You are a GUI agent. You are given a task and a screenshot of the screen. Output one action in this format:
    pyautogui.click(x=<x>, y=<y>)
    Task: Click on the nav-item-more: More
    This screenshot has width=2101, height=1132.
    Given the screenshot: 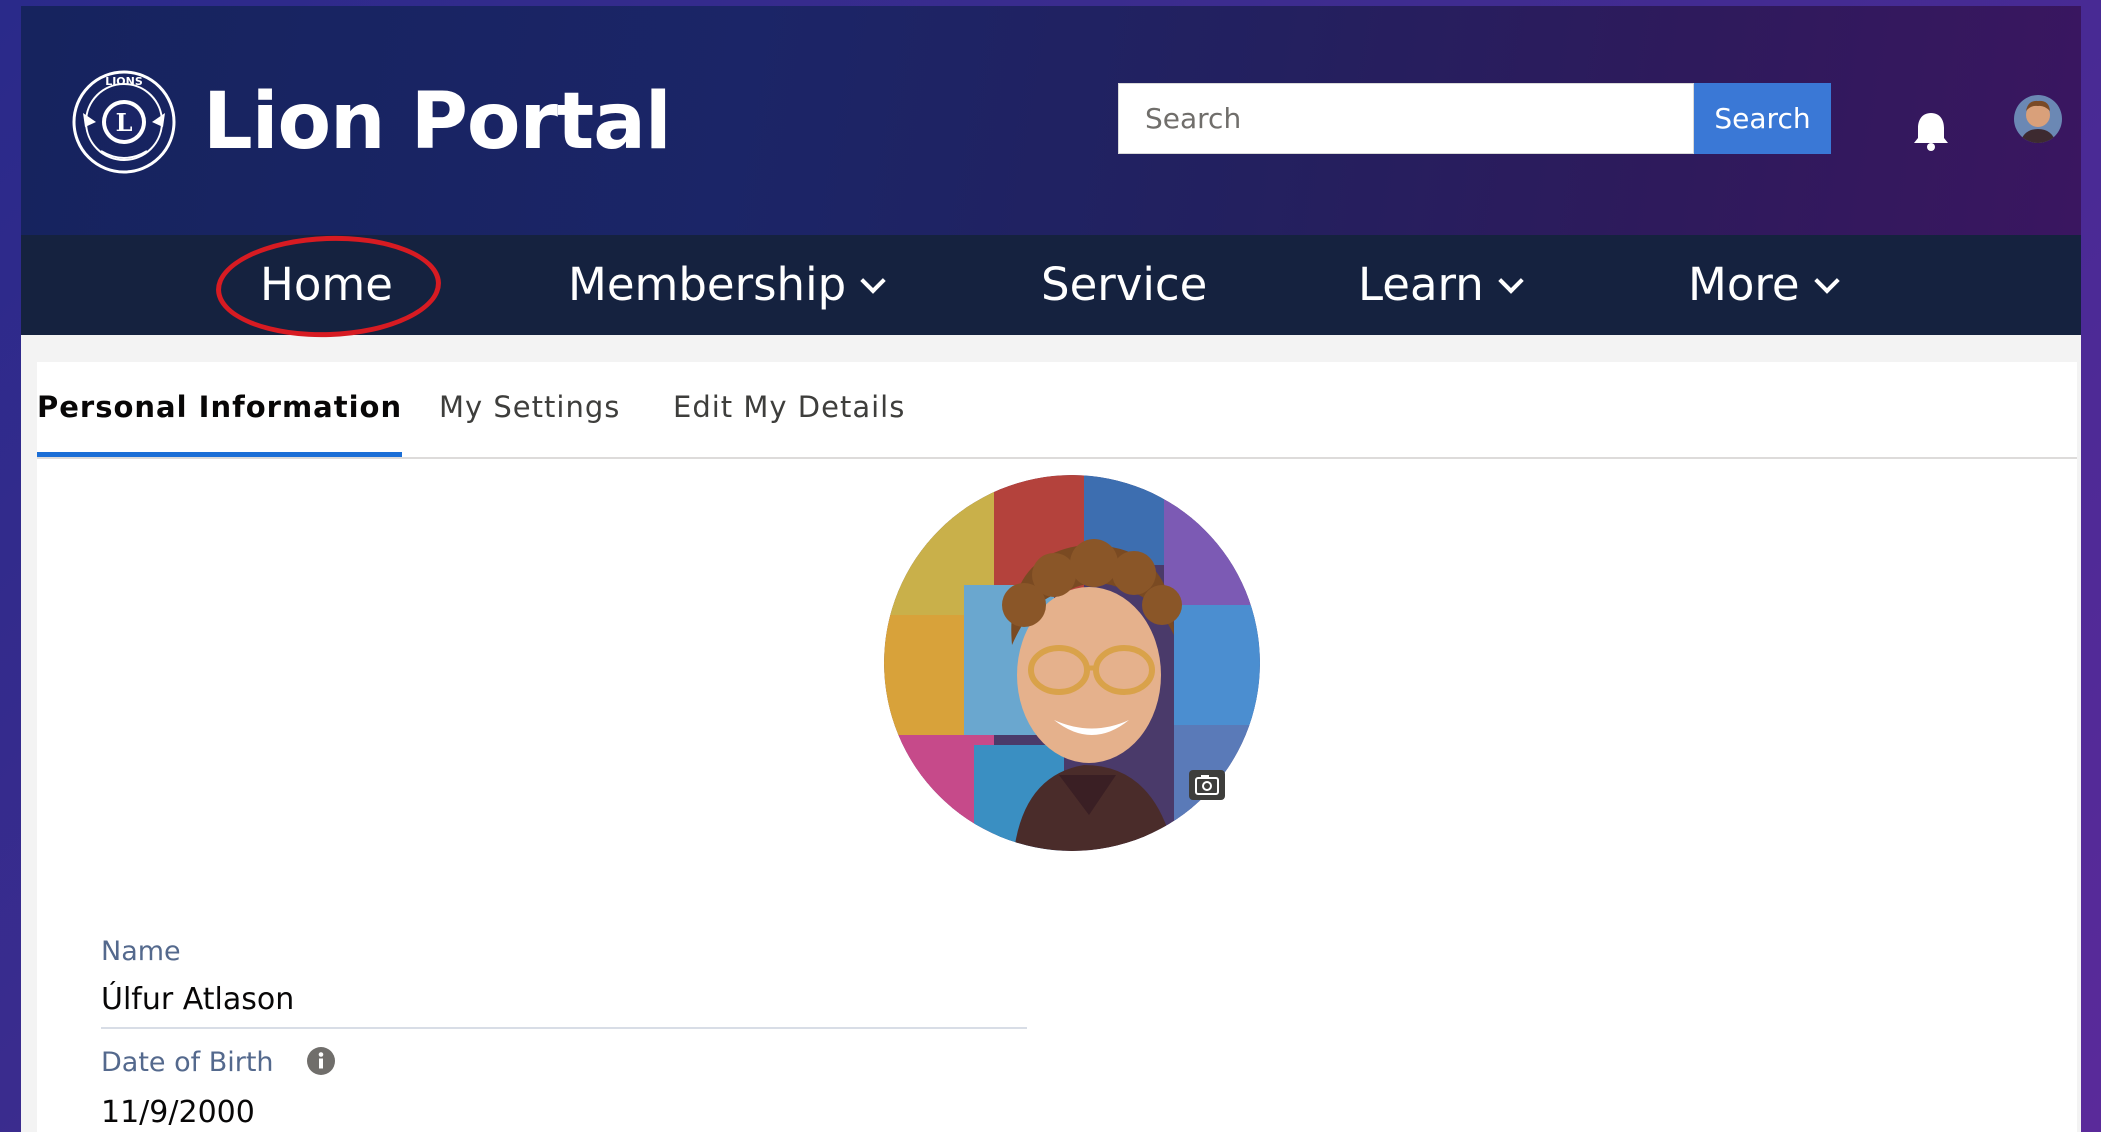 What is the action you would take?
    pyautogui.click(x=1764, y=285)
    